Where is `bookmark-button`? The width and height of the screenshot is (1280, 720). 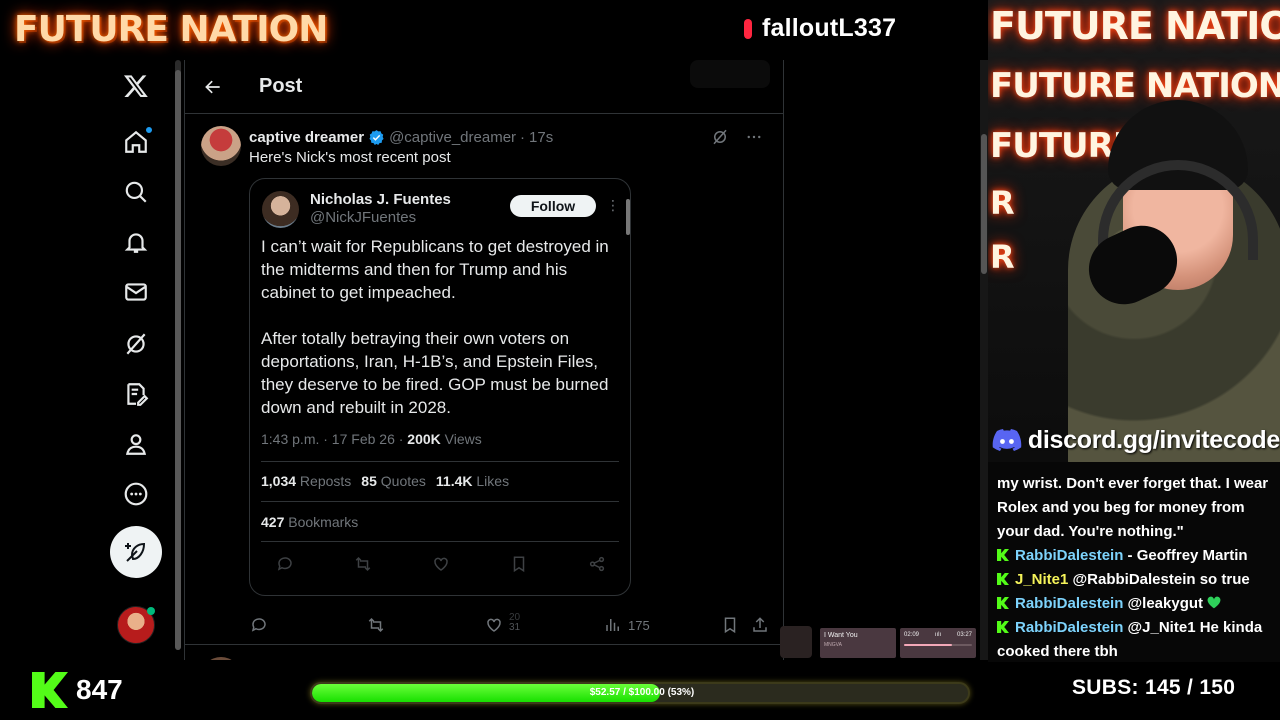 bookmark-button is located at coordinates (730, 625).